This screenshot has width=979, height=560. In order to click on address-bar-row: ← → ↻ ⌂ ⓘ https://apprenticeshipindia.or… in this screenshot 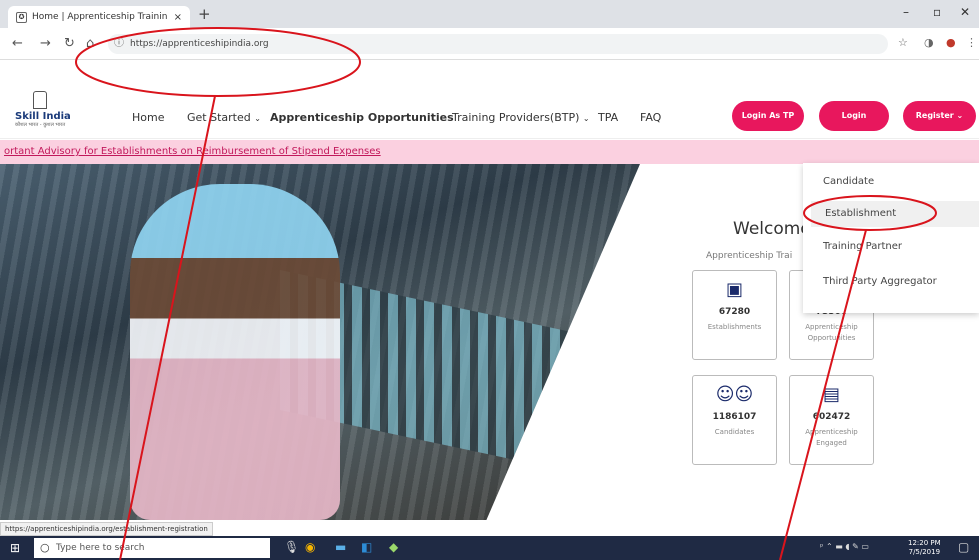, I will do `click(489, 44)`.